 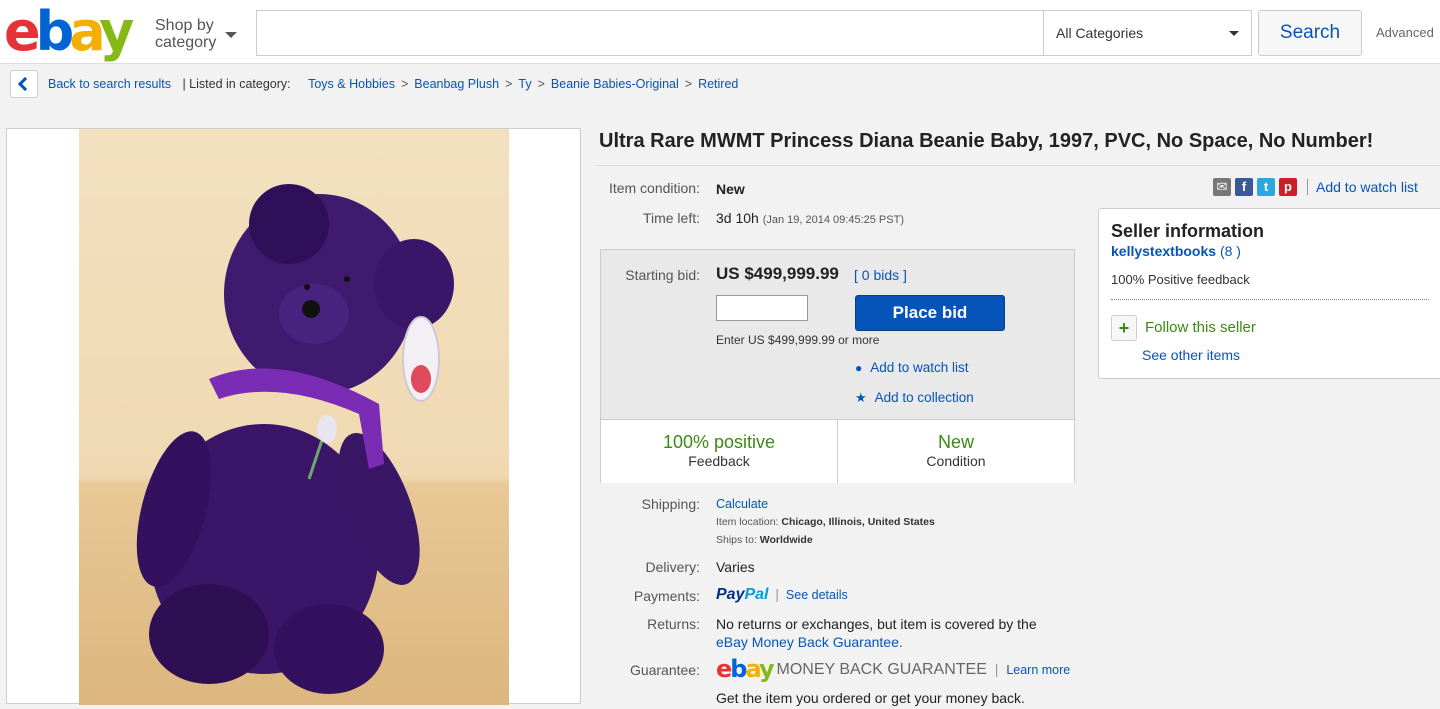 What do you see at coordinates (777, 273) in the screenshot?
I see `starting-bid-value: US $499,999.99` at bounding box center [777, 273].